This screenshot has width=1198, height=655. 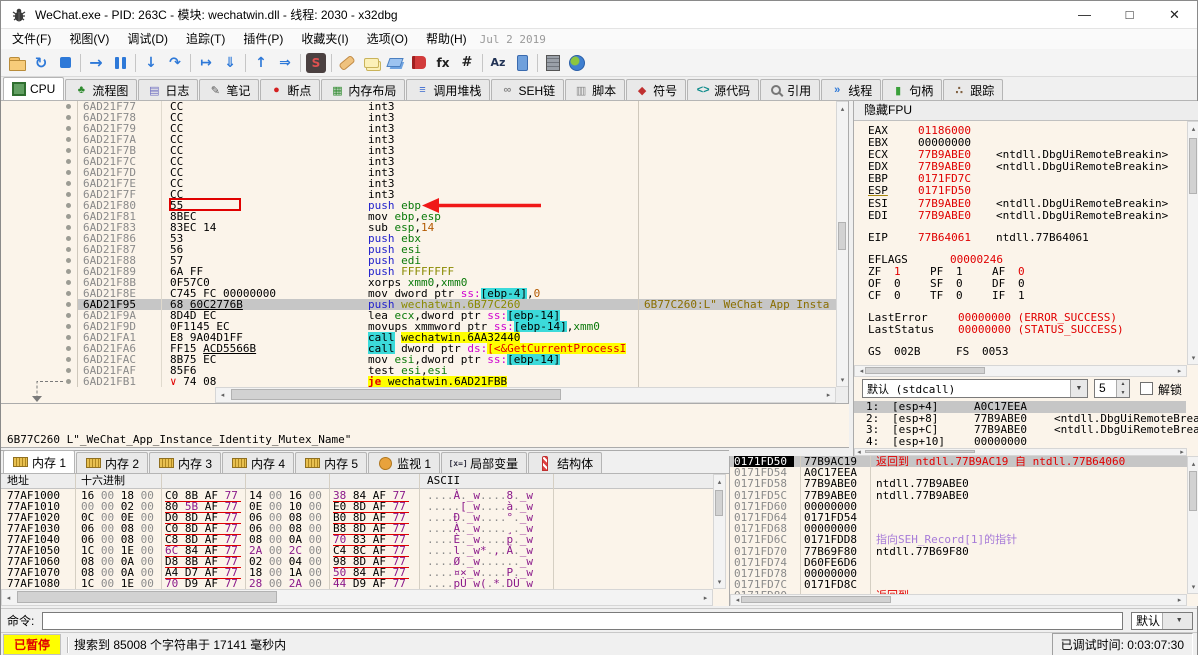 I want to click on arguments-hscrollbar-left-icon: ◂, so click(x=859, y=452).